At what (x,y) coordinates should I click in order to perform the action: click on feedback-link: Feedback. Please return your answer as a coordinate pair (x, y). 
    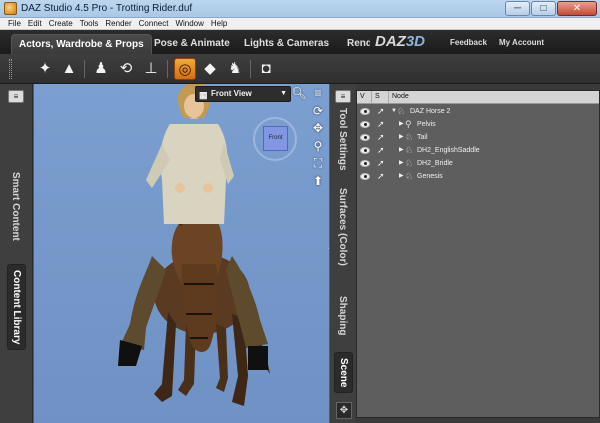
    Looking at the image, I should click on (468, 42).